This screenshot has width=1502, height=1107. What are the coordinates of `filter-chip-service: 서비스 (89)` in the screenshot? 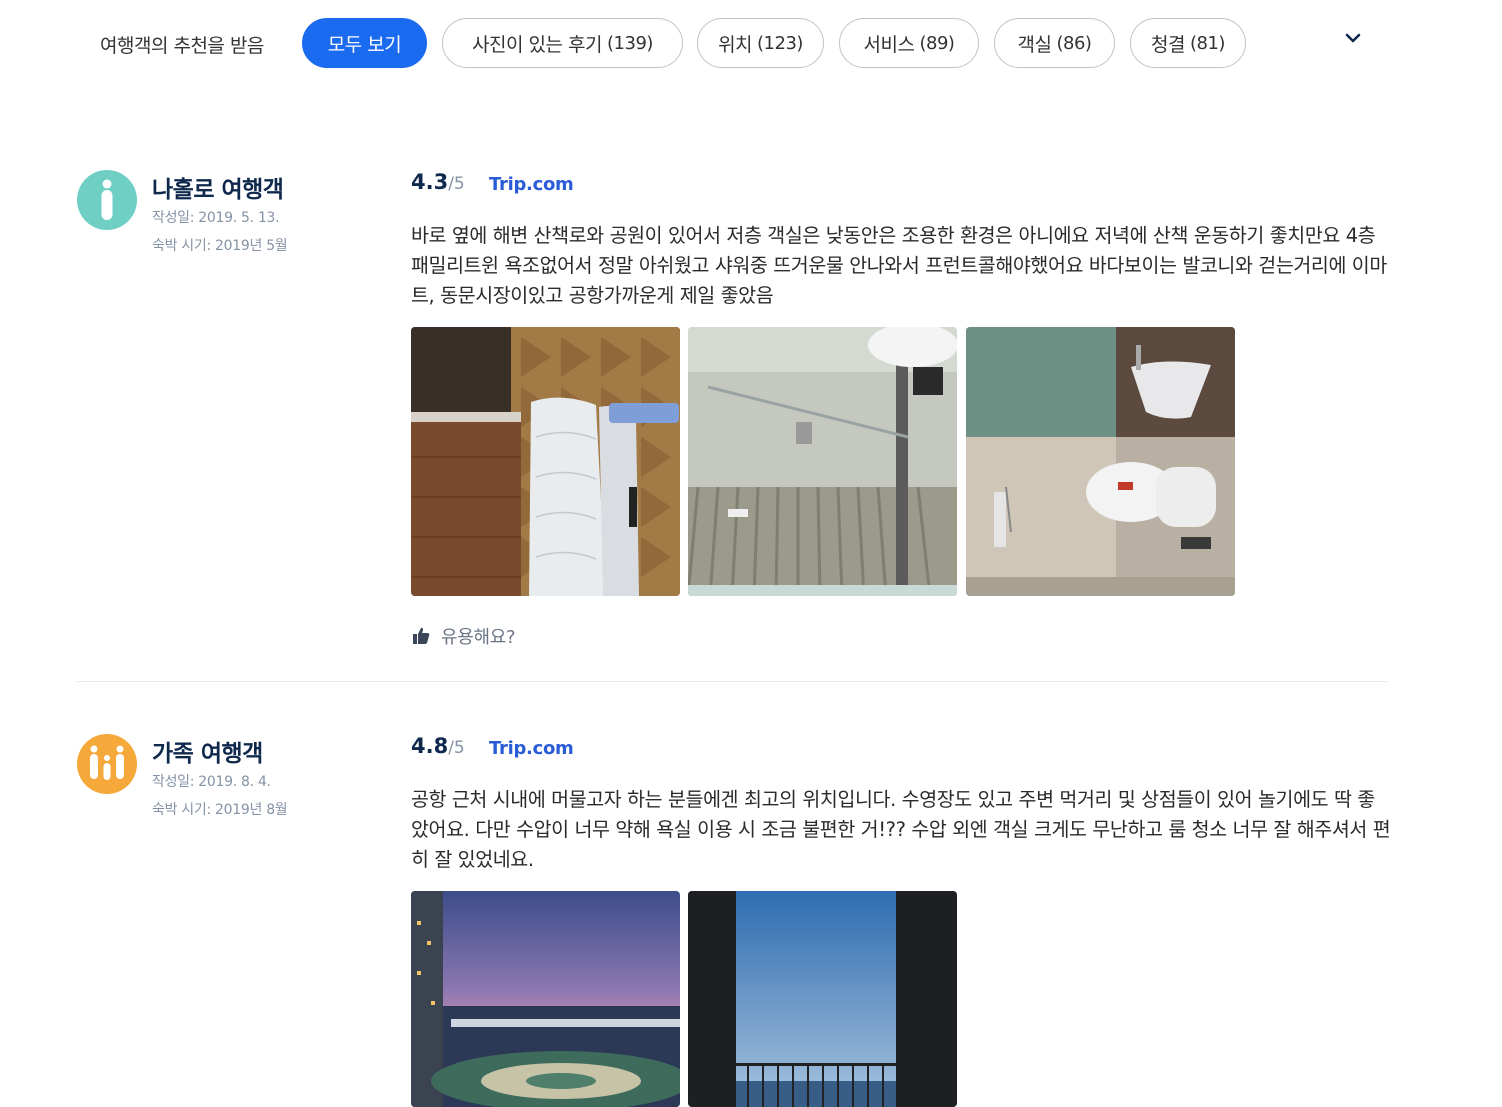 It's located at (909, 43).